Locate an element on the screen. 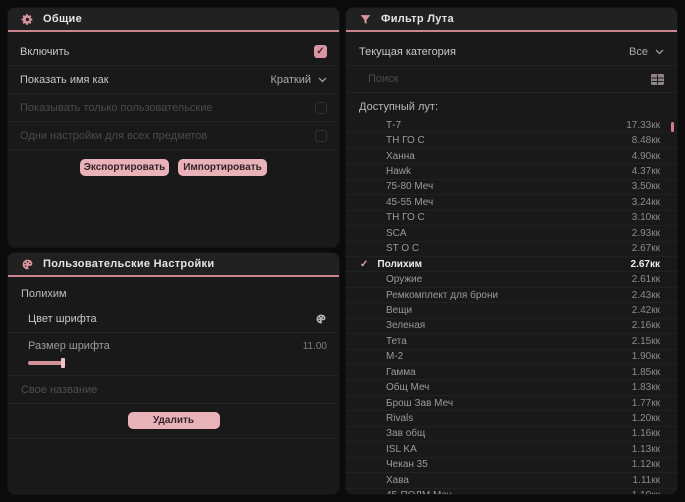 The height and width of the screenshot is (502, 685). loot-item-value: 1.77кк is located at coordinates (645, 403).